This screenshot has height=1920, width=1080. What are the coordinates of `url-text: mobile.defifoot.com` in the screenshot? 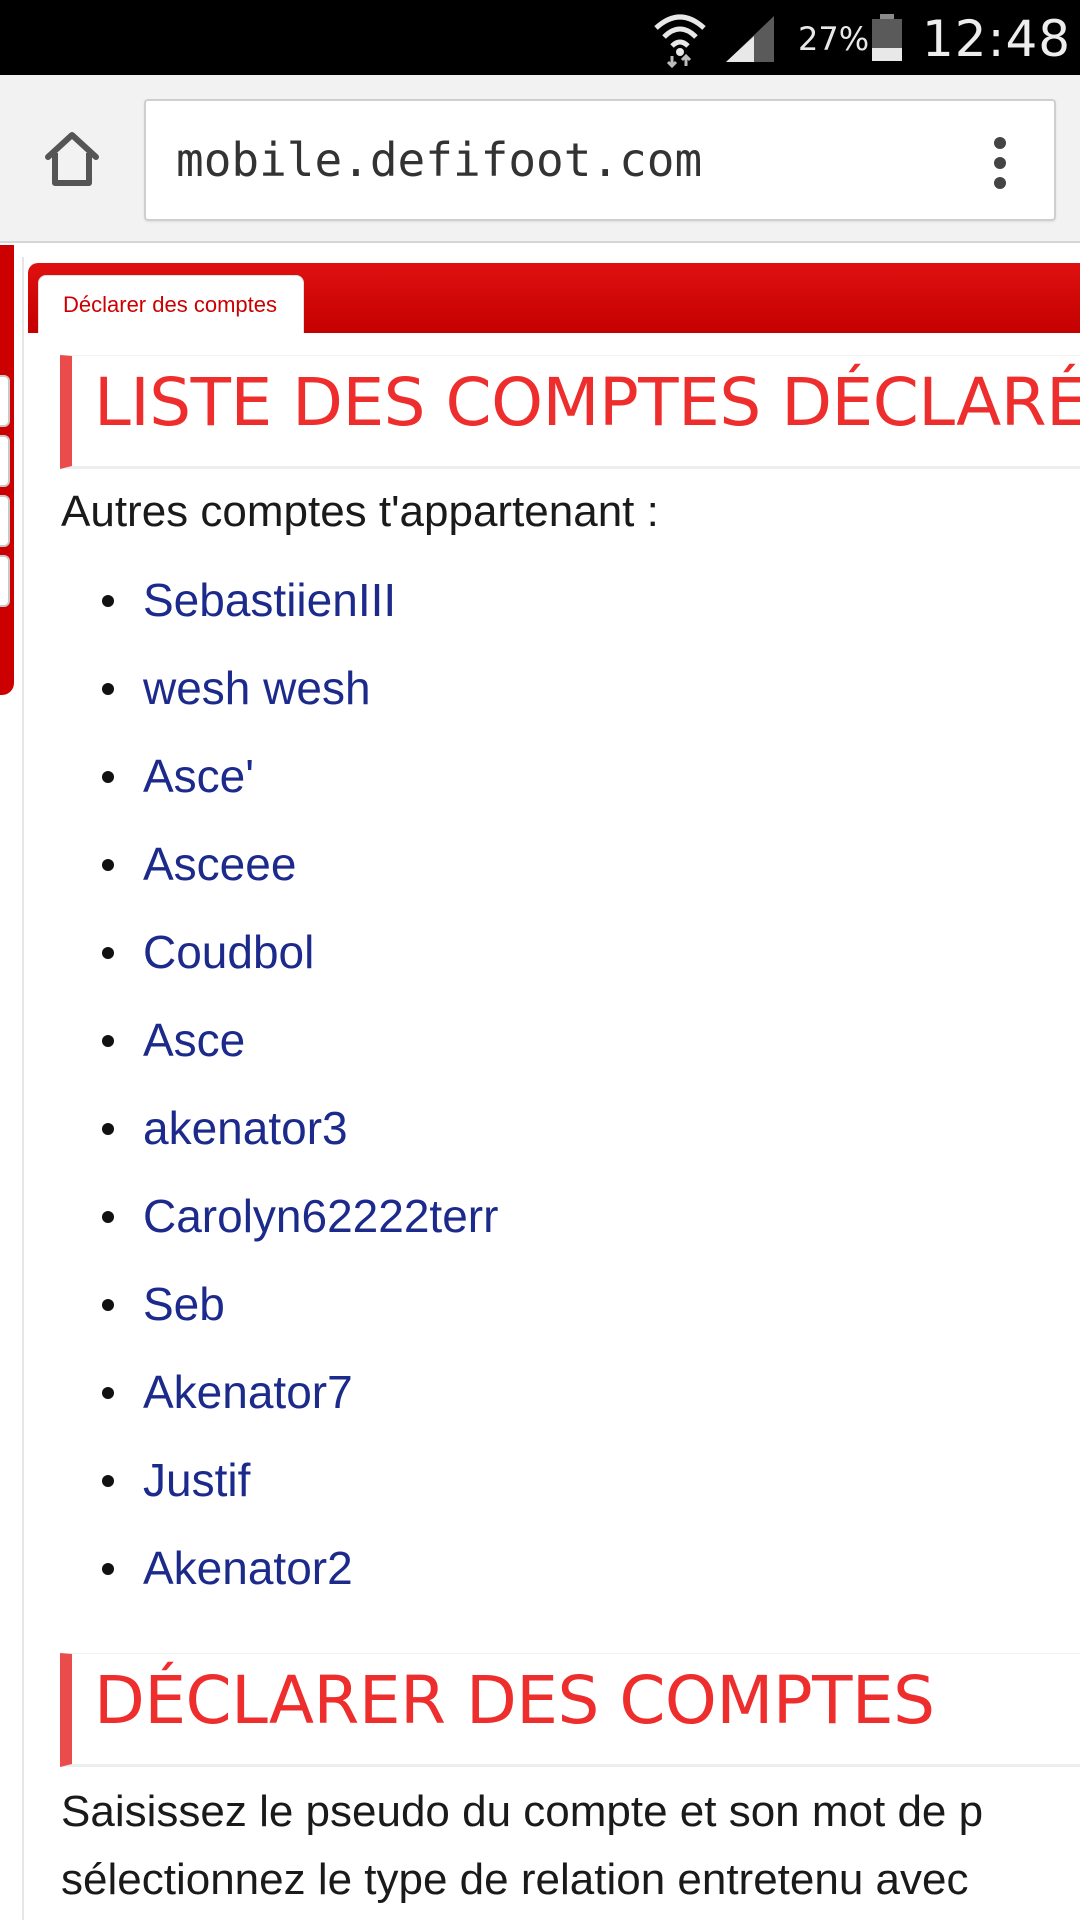 It's located at (439, 160).